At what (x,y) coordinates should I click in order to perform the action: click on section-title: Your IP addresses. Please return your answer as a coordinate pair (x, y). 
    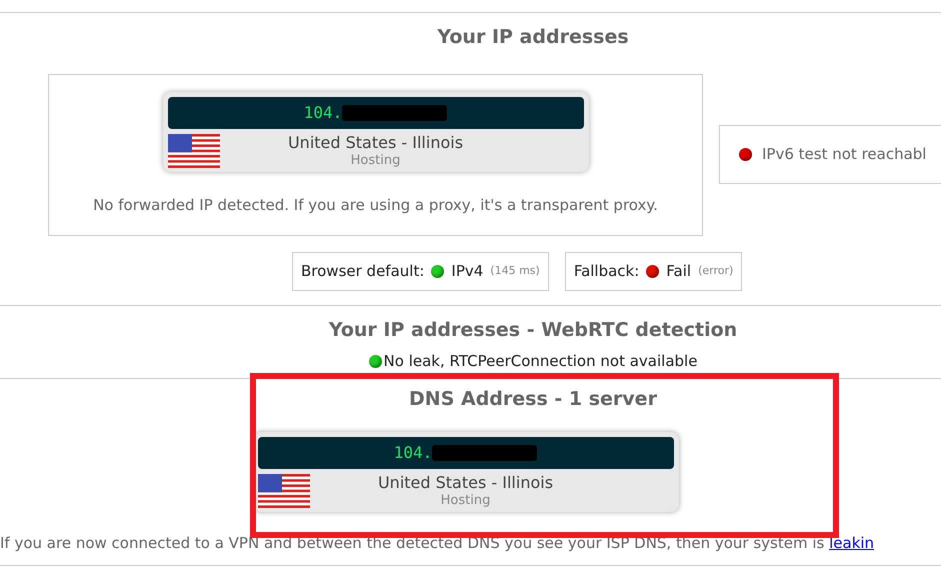
    Looking at the image, I should click on (533, 37).